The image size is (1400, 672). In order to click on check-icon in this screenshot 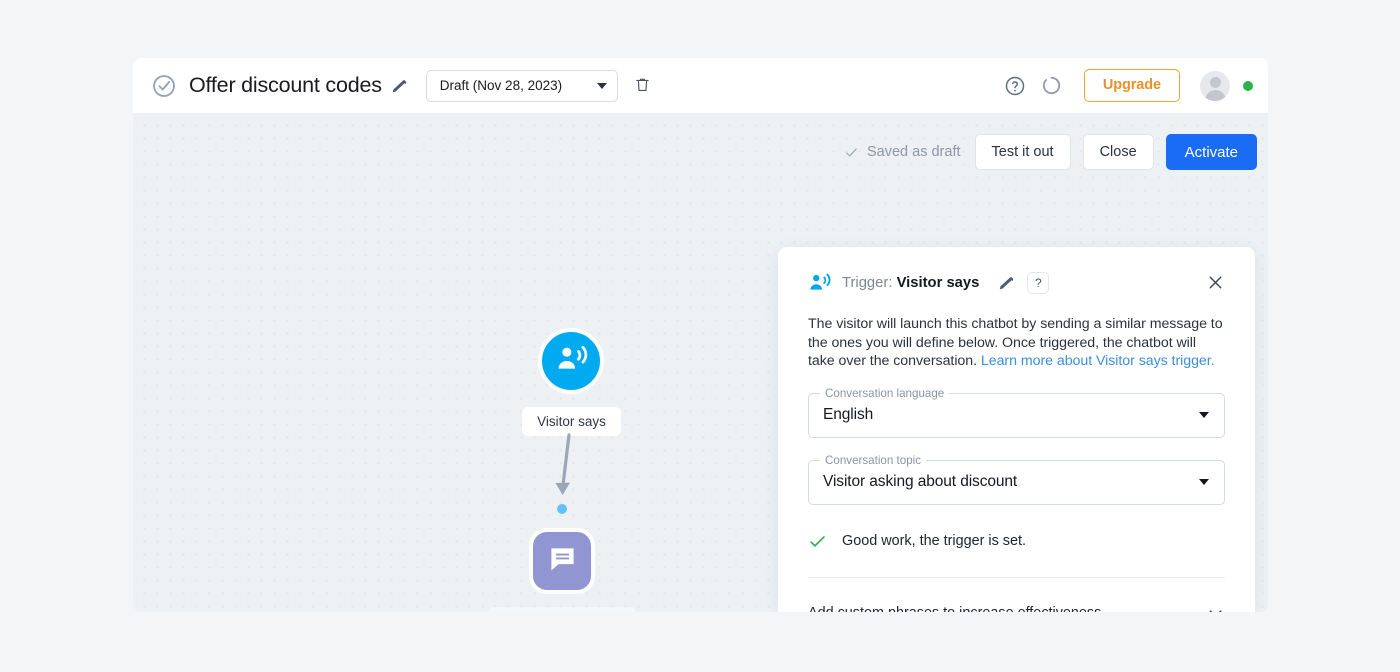, I will do `click(851, 152)`.